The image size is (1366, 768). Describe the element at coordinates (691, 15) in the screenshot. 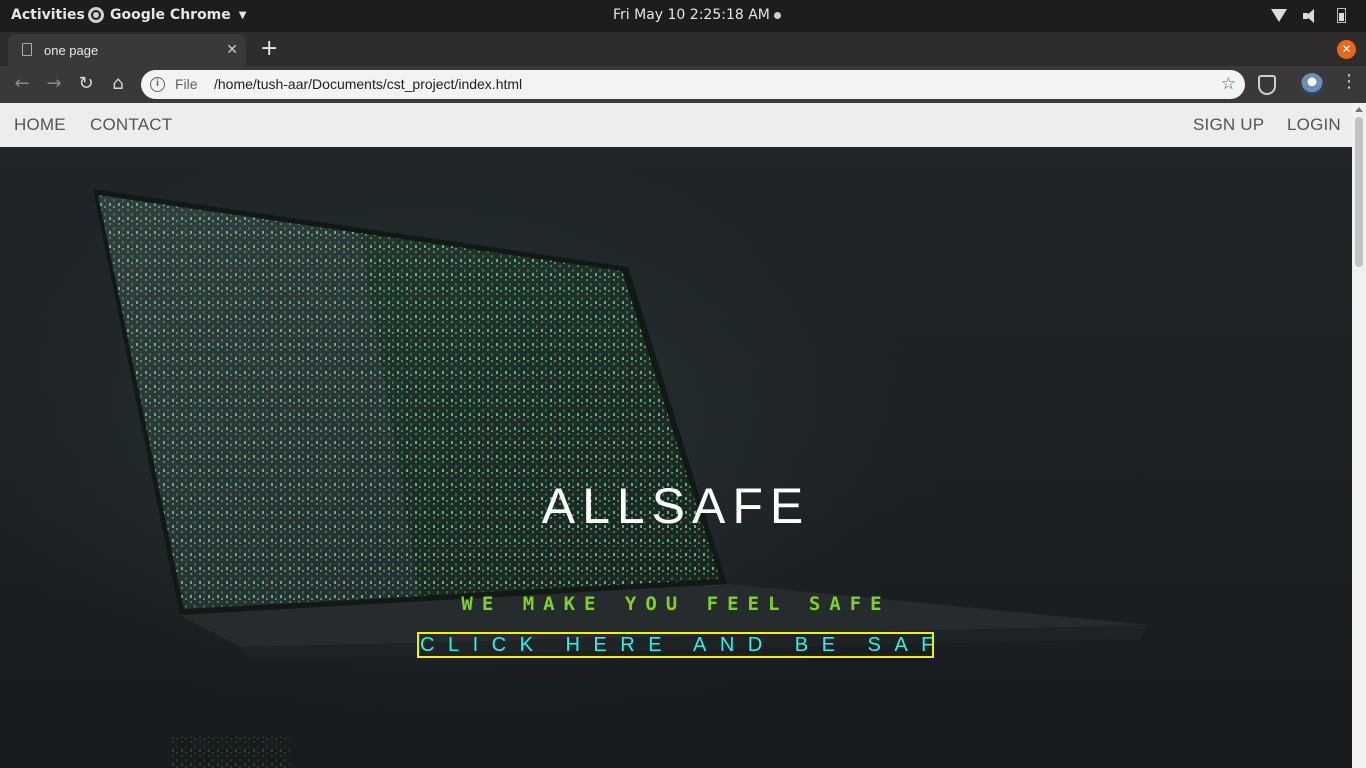

I see `clock-text: Fri May 10 2:25:18 AM` at that location.